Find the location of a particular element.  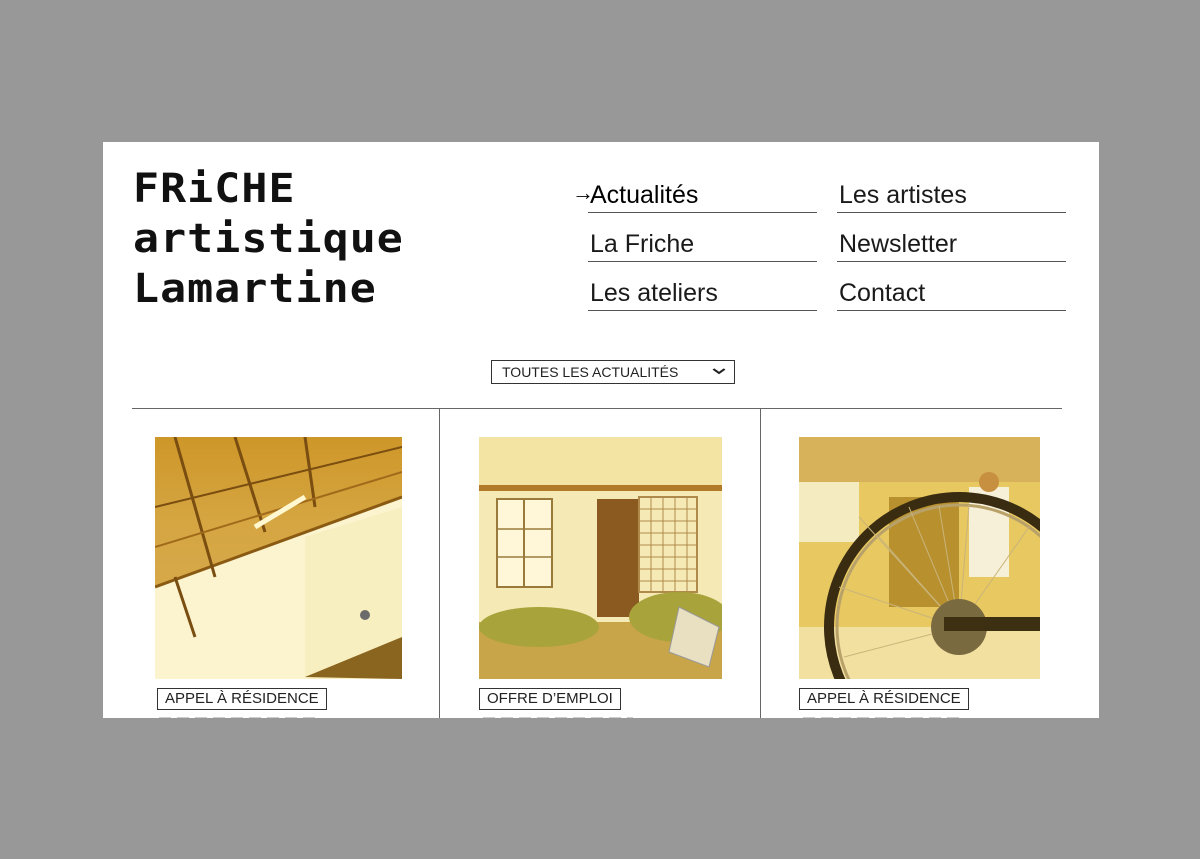

chevron-down-icon is located at coordinates (719, 372).